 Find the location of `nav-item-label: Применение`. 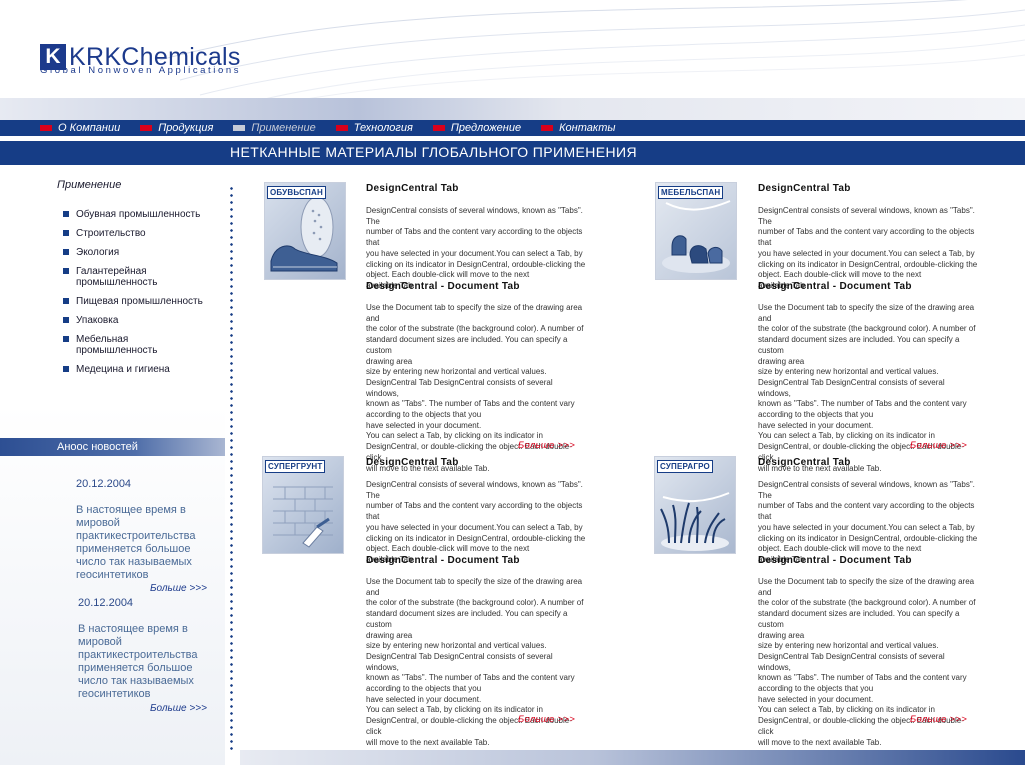

nav-item-label: Применение is located at coordinates (283, 128).